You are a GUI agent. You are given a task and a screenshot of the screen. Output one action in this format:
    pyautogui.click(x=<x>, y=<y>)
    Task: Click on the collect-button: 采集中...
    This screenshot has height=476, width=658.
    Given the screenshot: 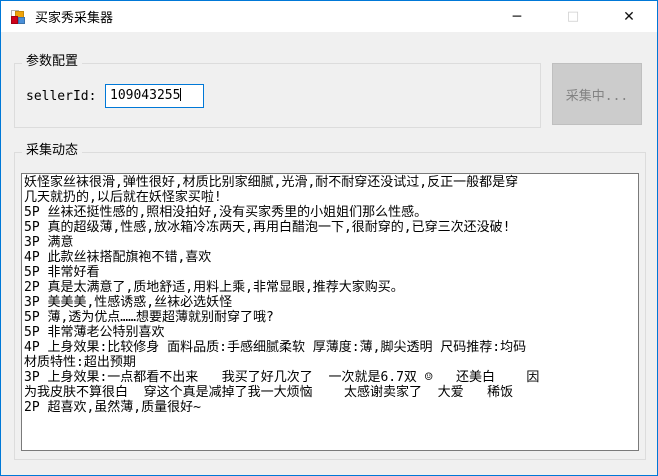 What is the action you would take?
    pyautogui.click(x=597, y=94)
    